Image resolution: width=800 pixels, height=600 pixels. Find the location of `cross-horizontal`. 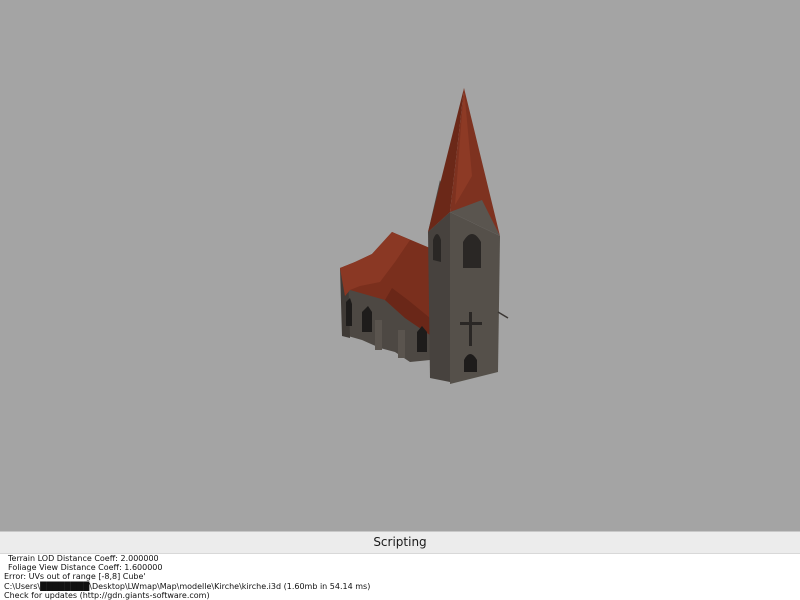

cross-horizontal is located at coordinates (471, 323).